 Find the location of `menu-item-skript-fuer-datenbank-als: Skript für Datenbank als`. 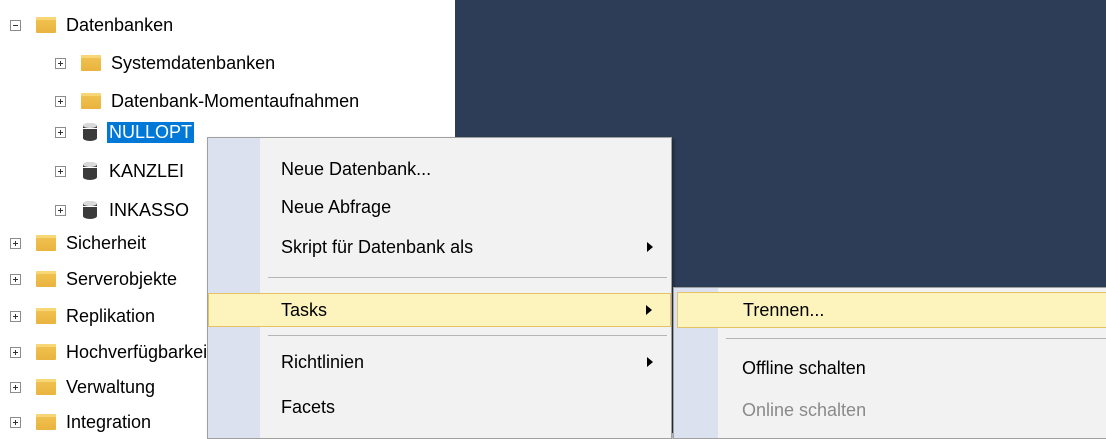

menu-item-skript-fuer-datenbank-als: Skript für Datenbank als is located at coordinates (439, 247).